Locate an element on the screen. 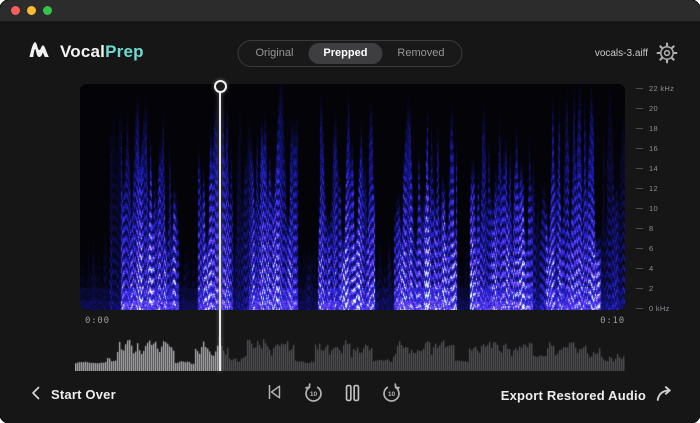 This screenshot has width=700, height=423. freq-label: 8 is located at coordinates (651, 228).